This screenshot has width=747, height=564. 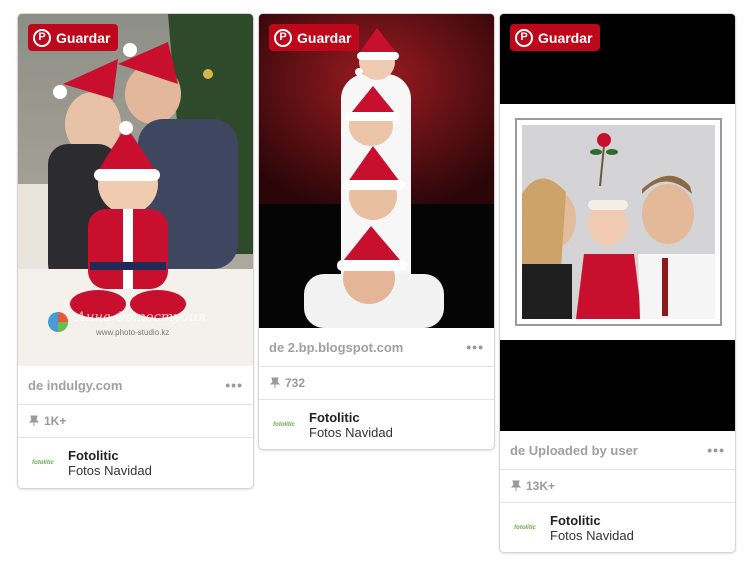 I want to click on watermark-text: Анна Фотостудия, so click(x=141, y=317).